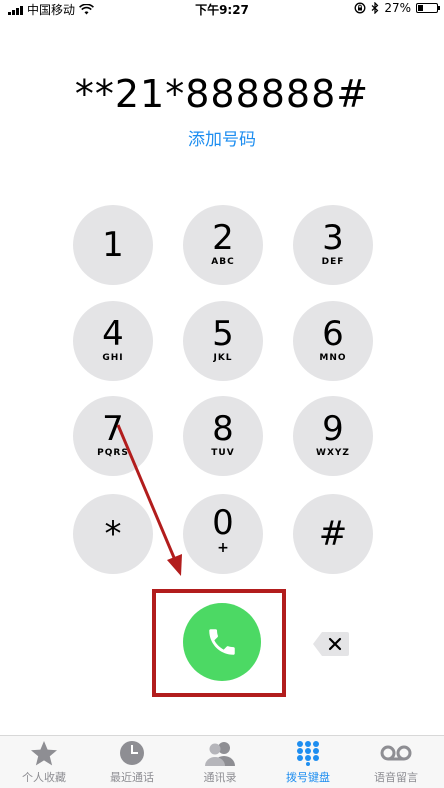  I want to click on add-number-link: 添加号码, so click(222, 137).